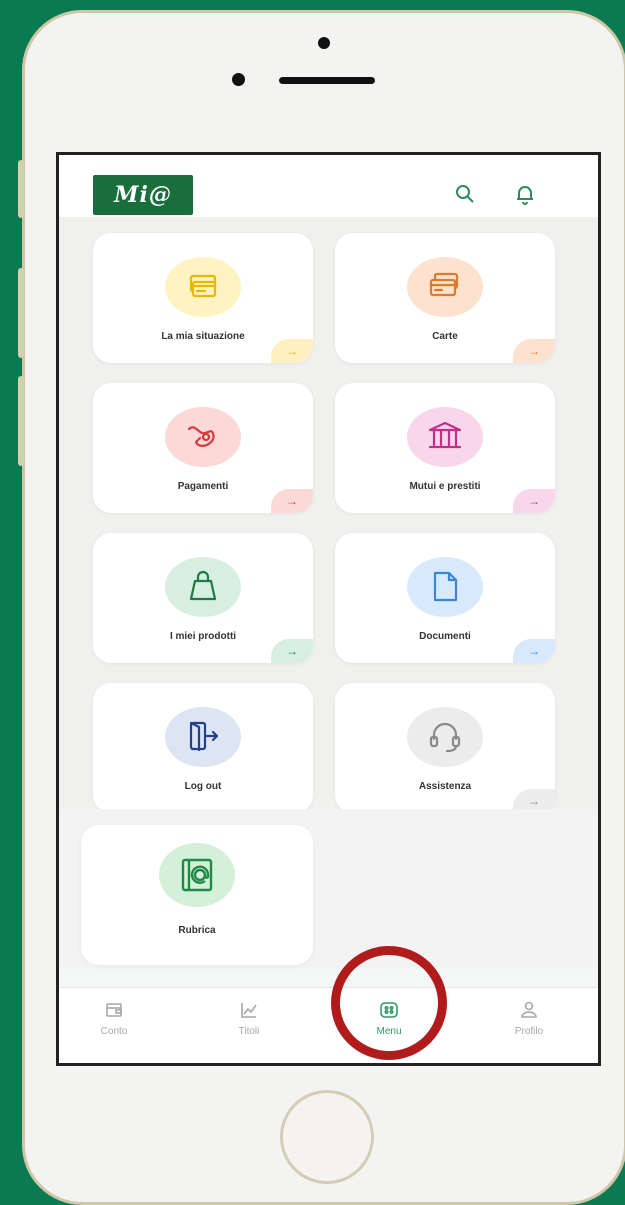 This screenshot has height=1205, width=625. I want to click on search-icon, so click(465, 194).